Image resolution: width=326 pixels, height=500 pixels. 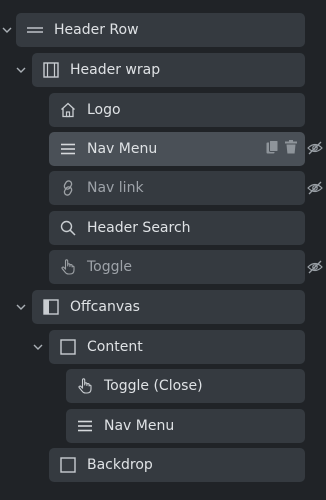 What do you see at coordinates (272, 149) in the screenshot?
I see `duplicate-icon` at bounding box center [272, 149].